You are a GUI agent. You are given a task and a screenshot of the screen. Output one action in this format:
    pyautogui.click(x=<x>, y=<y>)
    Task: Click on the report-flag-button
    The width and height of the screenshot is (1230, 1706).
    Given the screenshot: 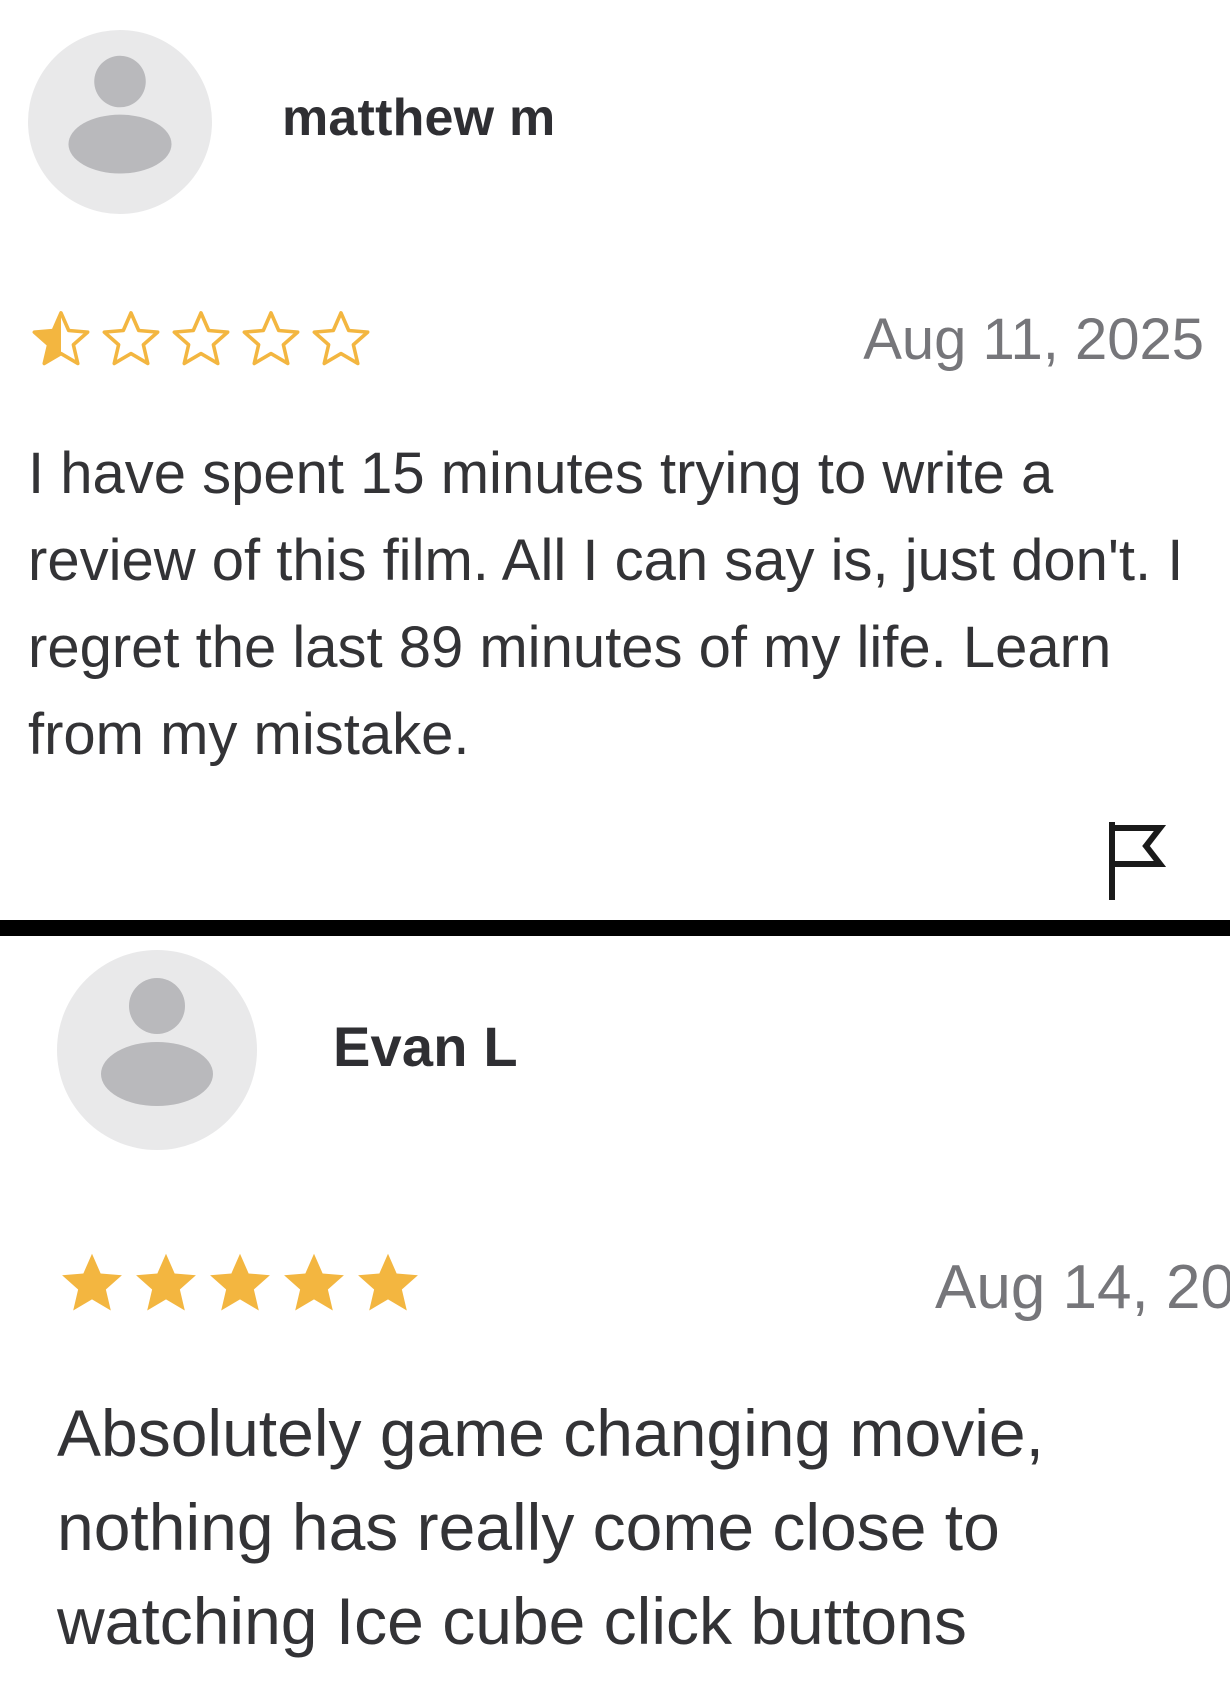 What is the action you would take?
    pyautogui.click(x=1136, y=861)
    